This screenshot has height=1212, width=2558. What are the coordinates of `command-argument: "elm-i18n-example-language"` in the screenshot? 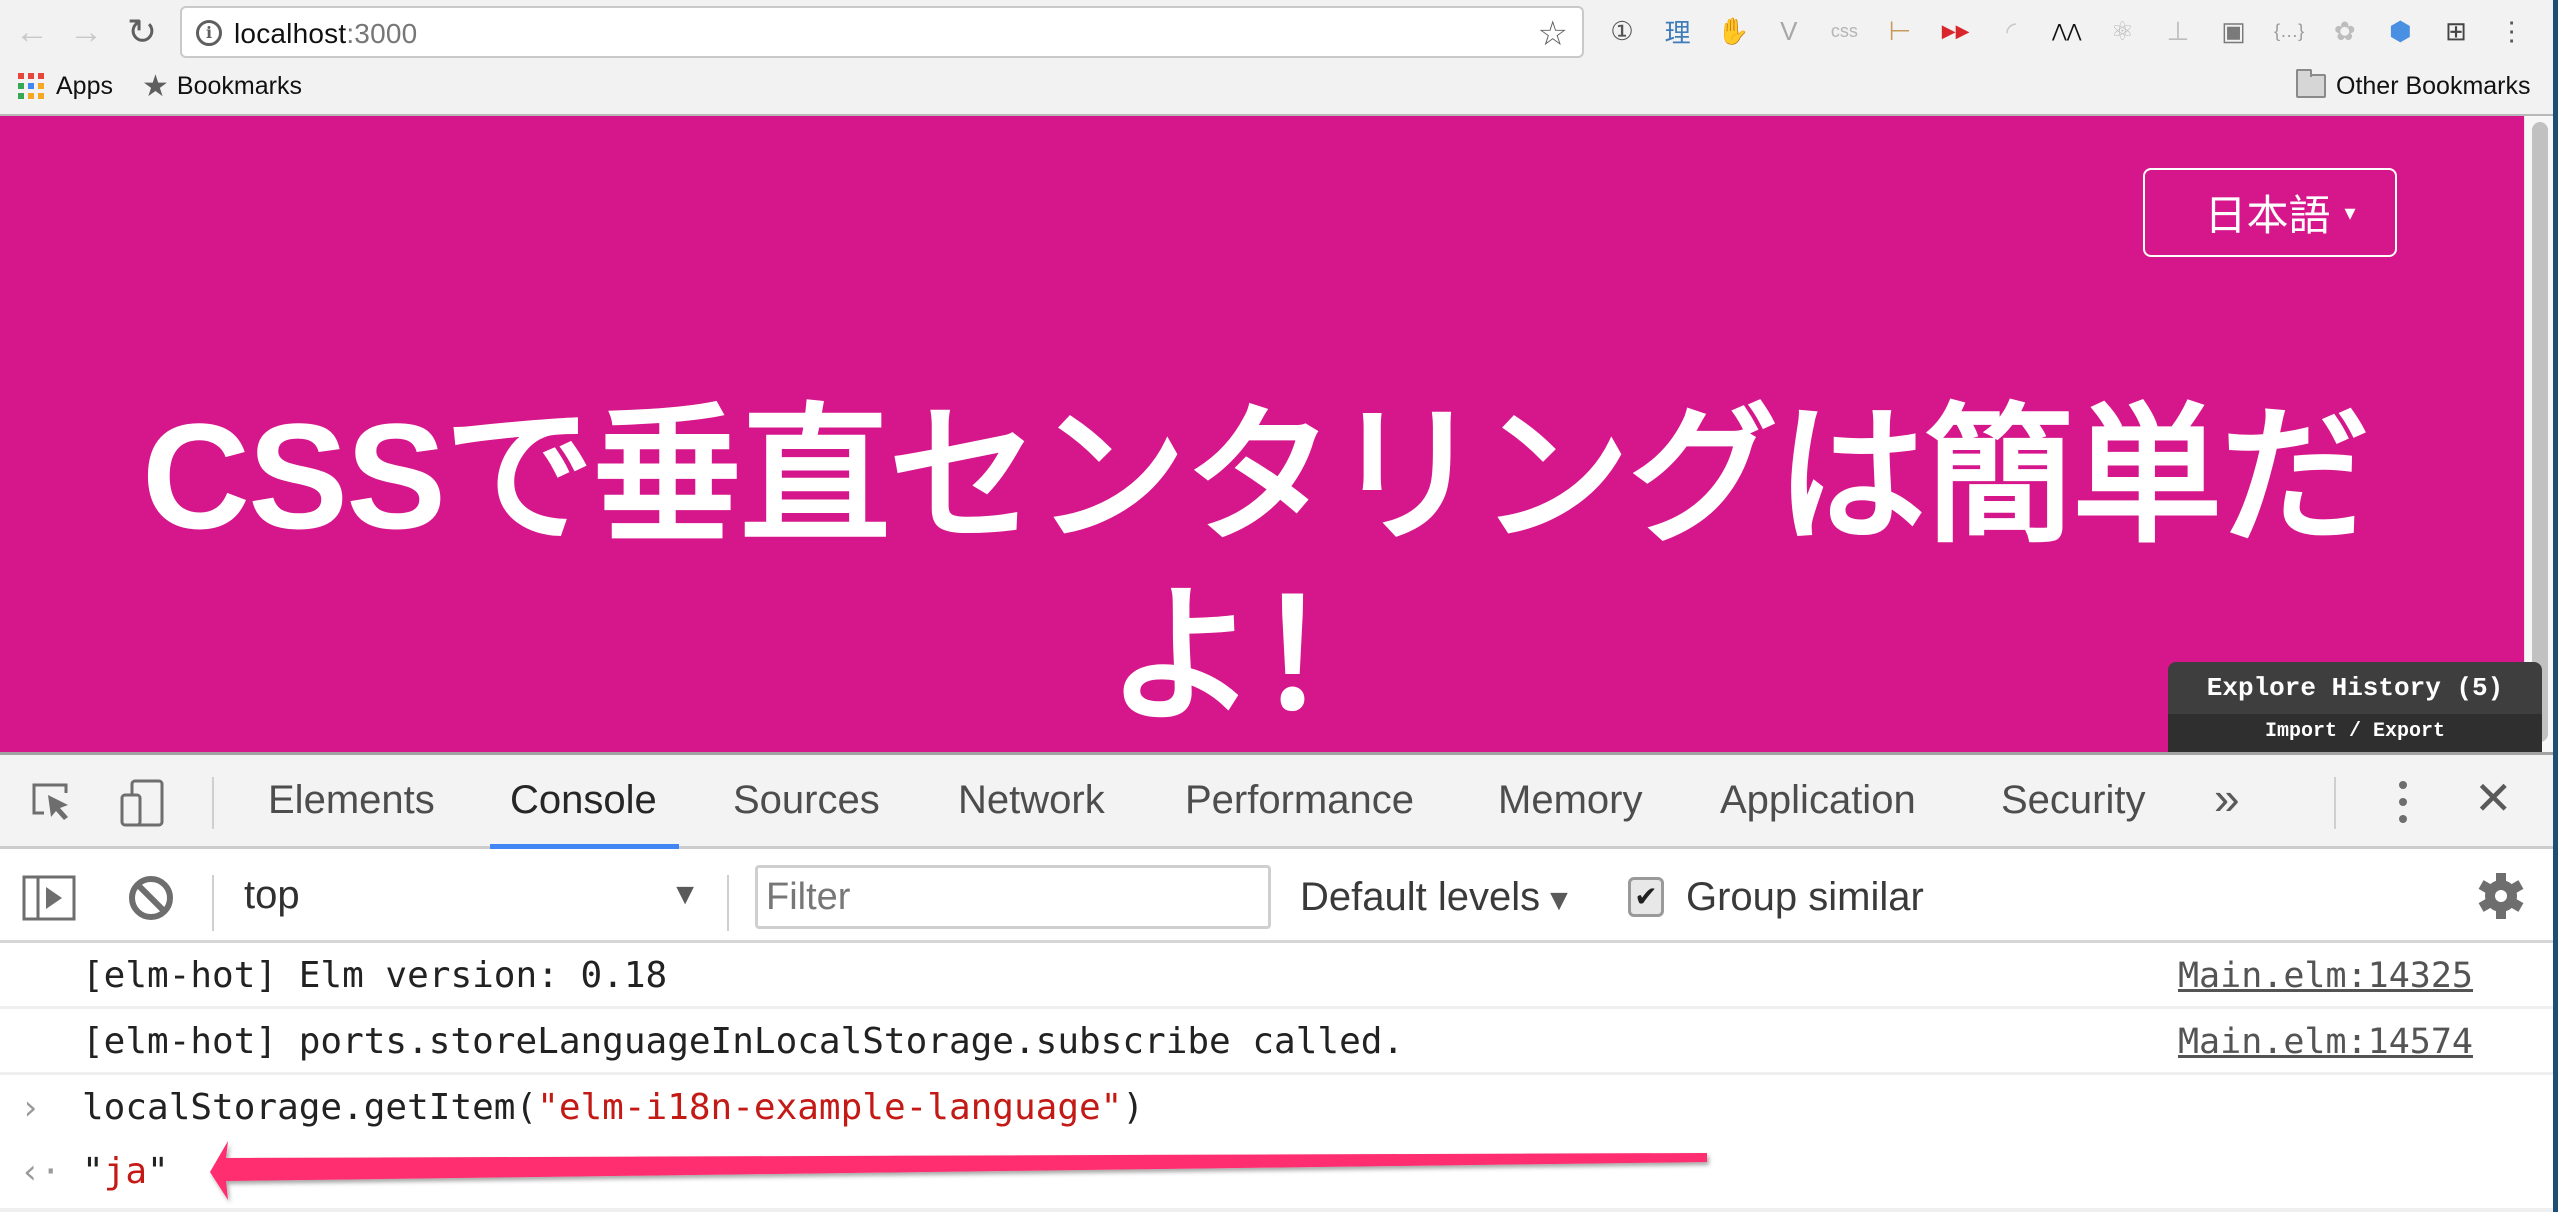 It's located at (830, 1107).